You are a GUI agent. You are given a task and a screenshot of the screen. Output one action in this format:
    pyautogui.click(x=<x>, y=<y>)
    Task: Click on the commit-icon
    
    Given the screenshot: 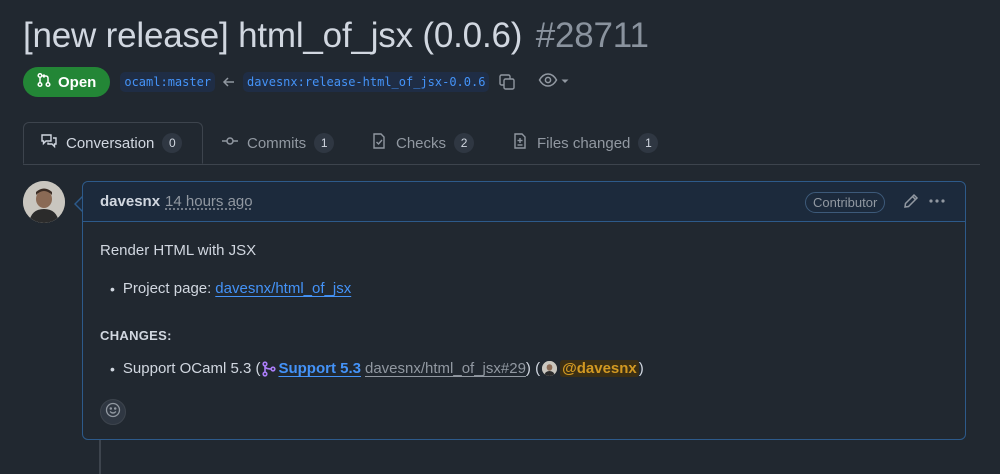 What is the action you would take?
    pyautogui.click(x=230, y=143)
    